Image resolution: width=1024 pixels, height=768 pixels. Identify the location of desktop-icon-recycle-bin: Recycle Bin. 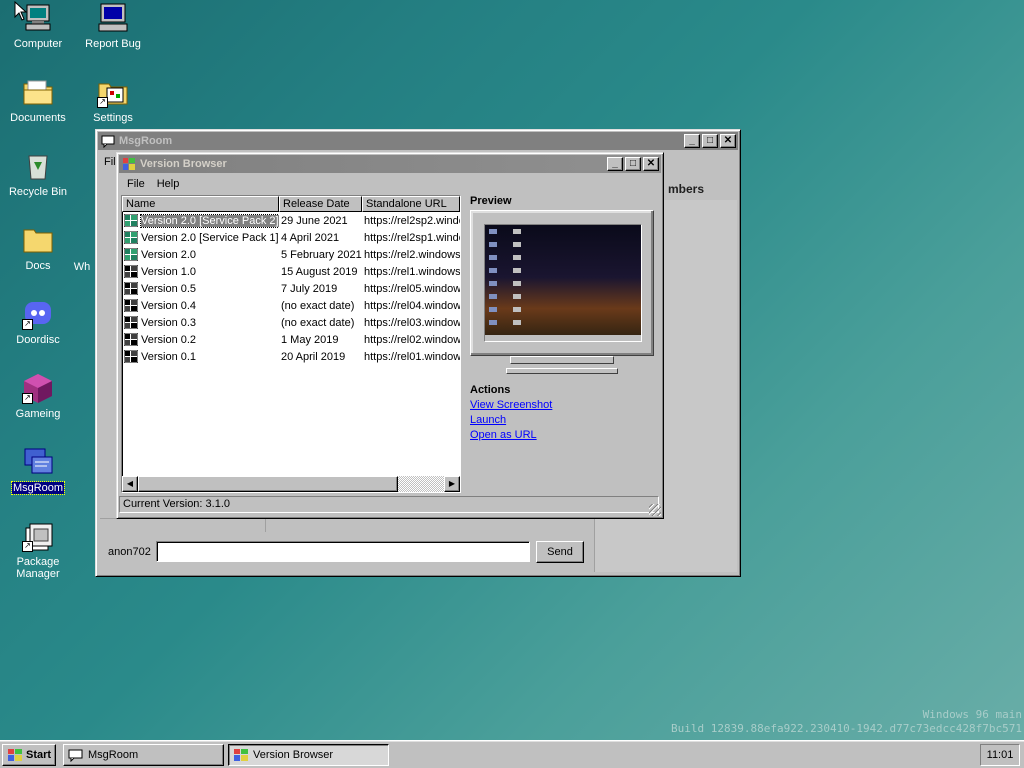
(38, 174).